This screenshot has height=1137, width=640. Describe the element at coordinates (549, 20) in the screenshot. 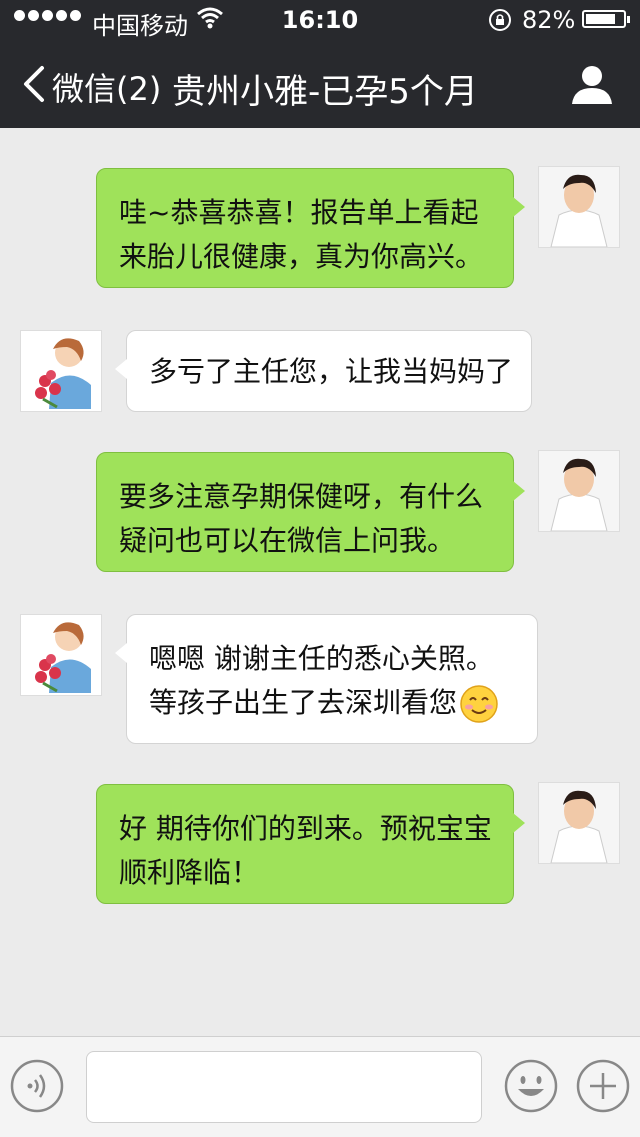

I see `battery-percentage: 82%` at that location.